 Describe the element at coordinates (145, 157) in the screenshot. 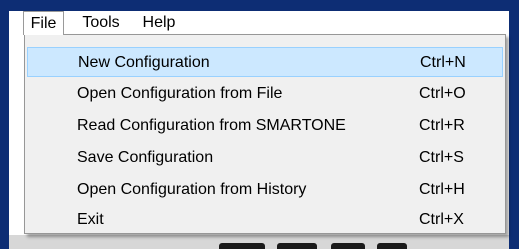

I see `menu-item-label: Save Configuration` at that location.